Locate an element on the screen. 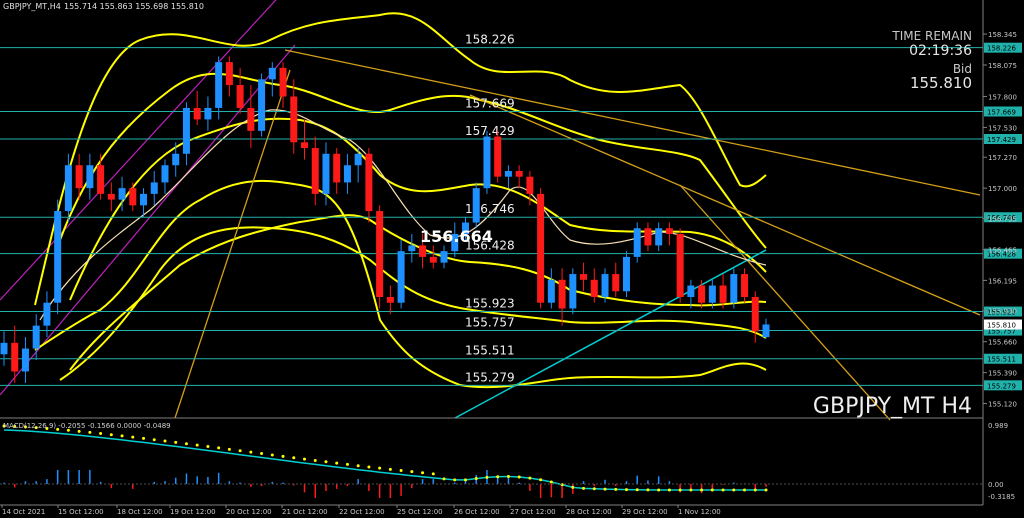 This screenshot has height=518, width=1024. level-label: 157.669 is located at coordinates (490, 104).